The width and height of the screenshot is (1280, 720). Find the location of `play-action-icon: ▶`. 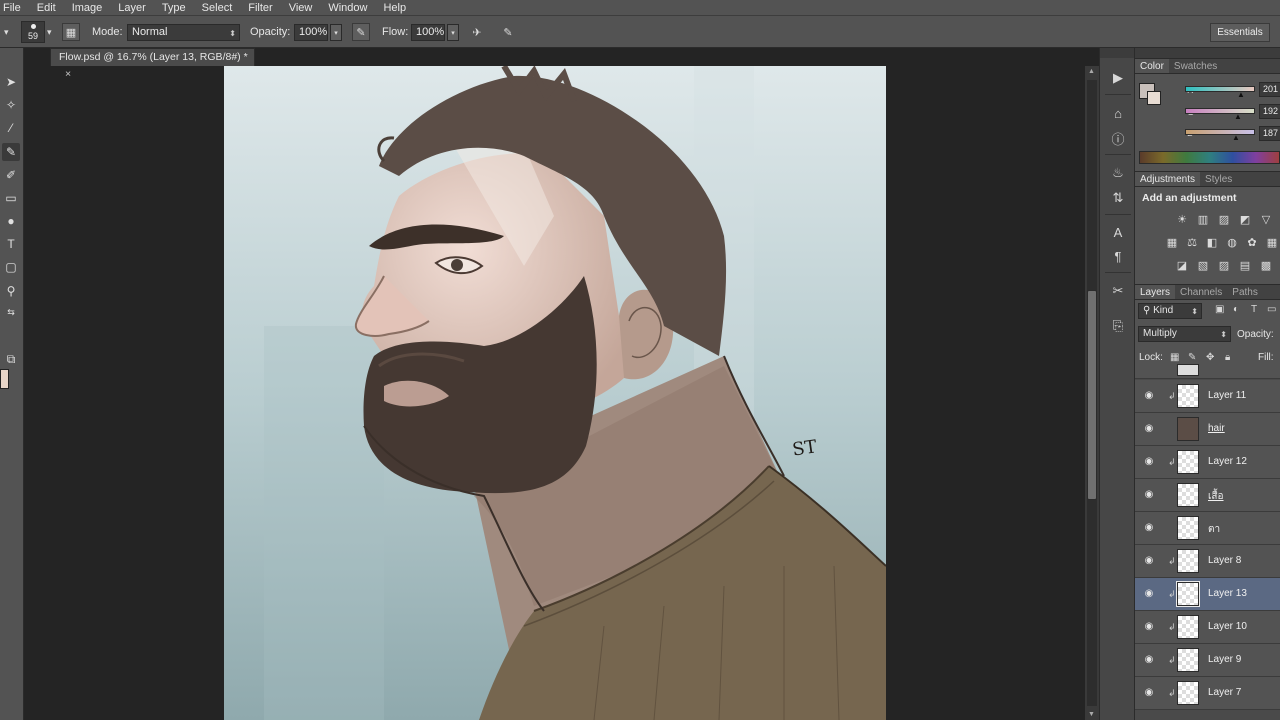

play-action-icon: ▶ is located at coordinates (1118, 78).